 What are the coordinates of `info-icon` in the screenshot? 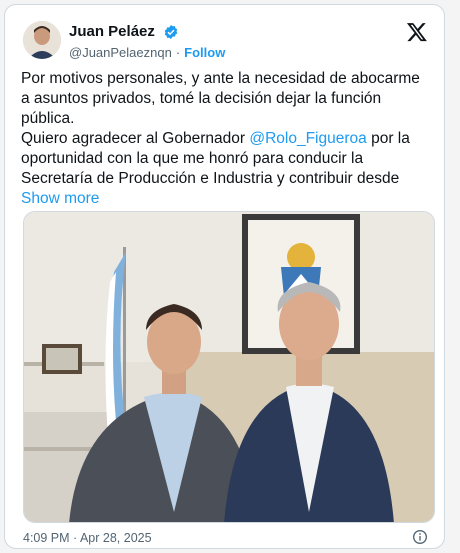 It's located at (420, 537).